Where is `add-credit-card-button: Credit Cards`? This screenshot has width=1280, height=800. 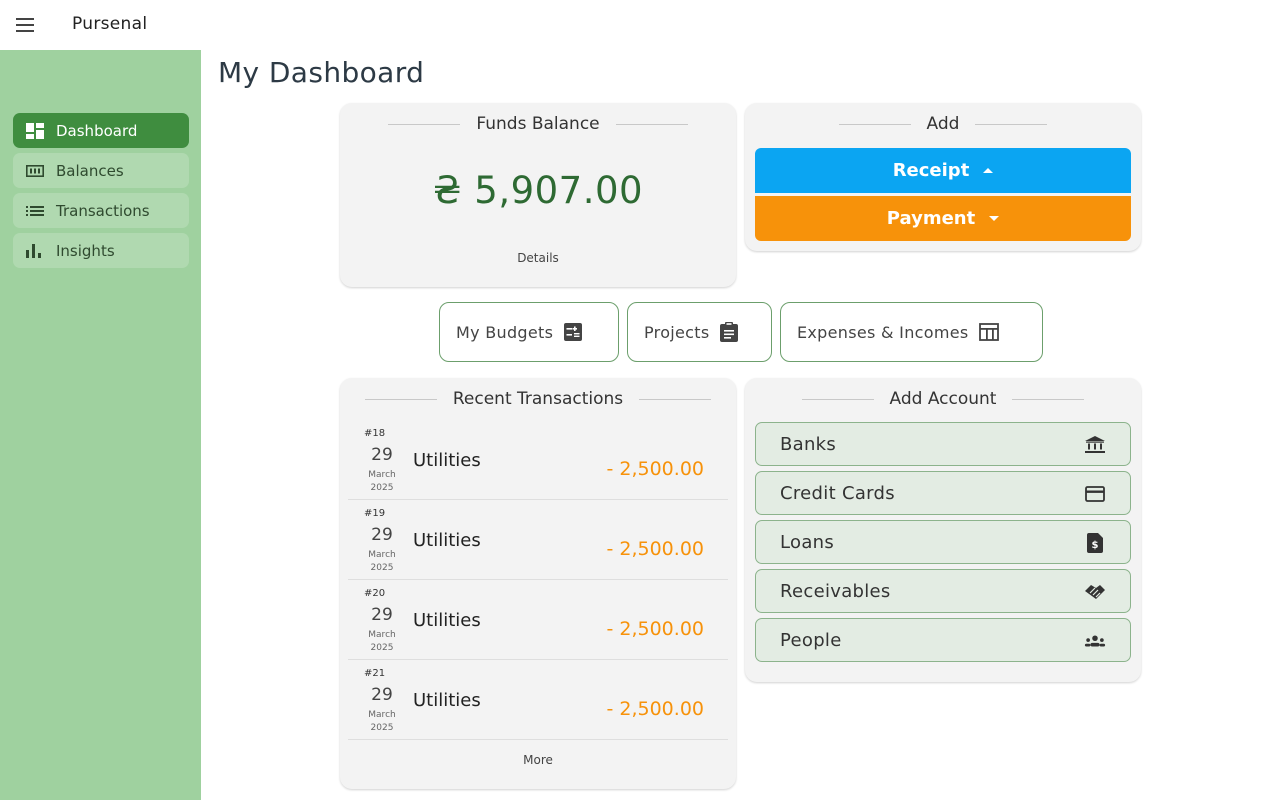 add-credit-card-button: Credit Cards is located at coordinates (943, 493).